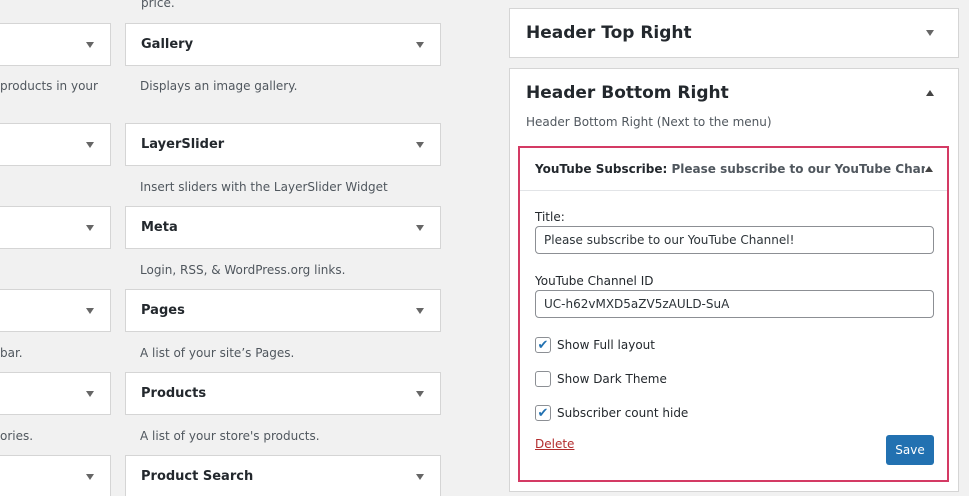 The width and height of the screenshot is (969, 496). Describe the element at coordinates (283, 44) in the screenshot. I see `widget-gallery: Gallery` at that location.